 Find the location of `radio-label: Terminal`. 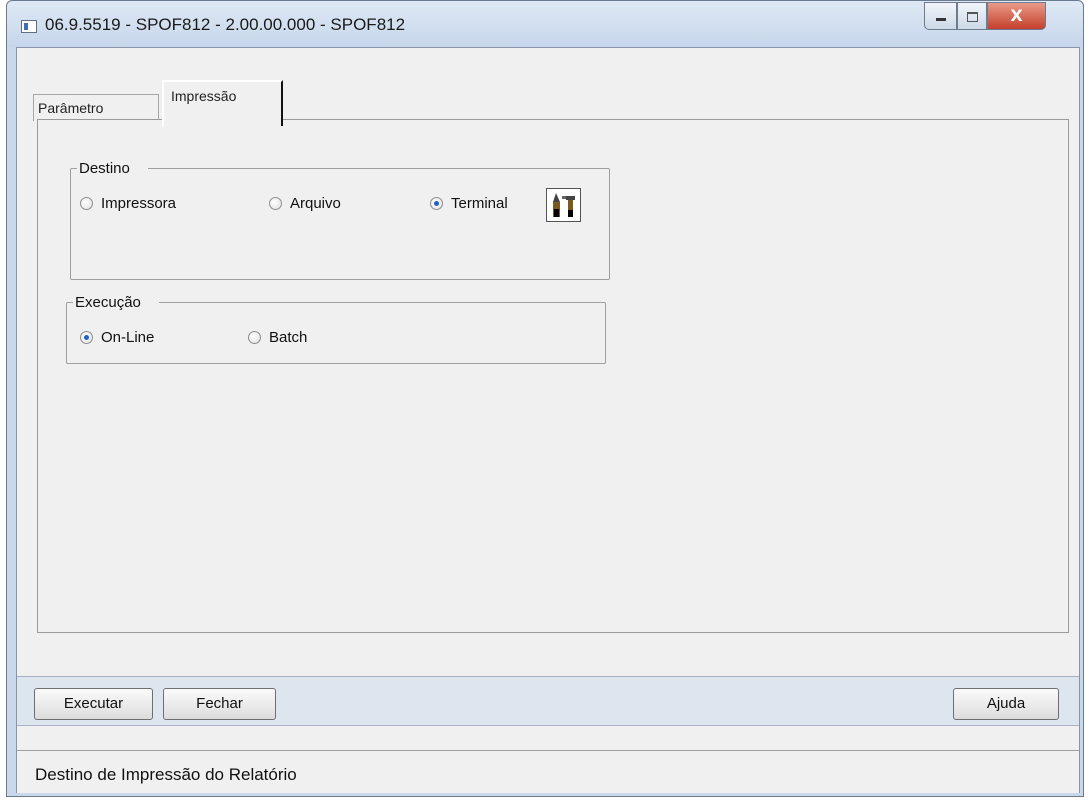

radio-label: Terminal is located at coordinates (479, 203).